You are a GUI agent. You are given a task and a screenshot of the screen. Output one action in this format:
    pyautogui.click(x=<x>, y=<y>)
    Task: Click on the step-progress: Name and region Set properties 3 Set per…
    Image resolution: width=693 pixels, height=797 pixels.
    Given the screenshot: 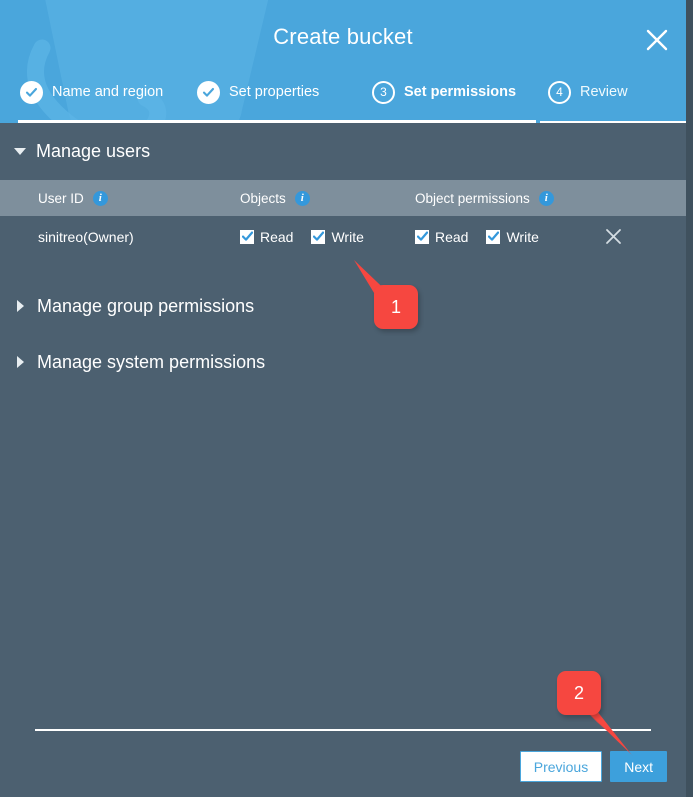 What is the action you would take?
    pyautogui.click(x=343, y=99)
    